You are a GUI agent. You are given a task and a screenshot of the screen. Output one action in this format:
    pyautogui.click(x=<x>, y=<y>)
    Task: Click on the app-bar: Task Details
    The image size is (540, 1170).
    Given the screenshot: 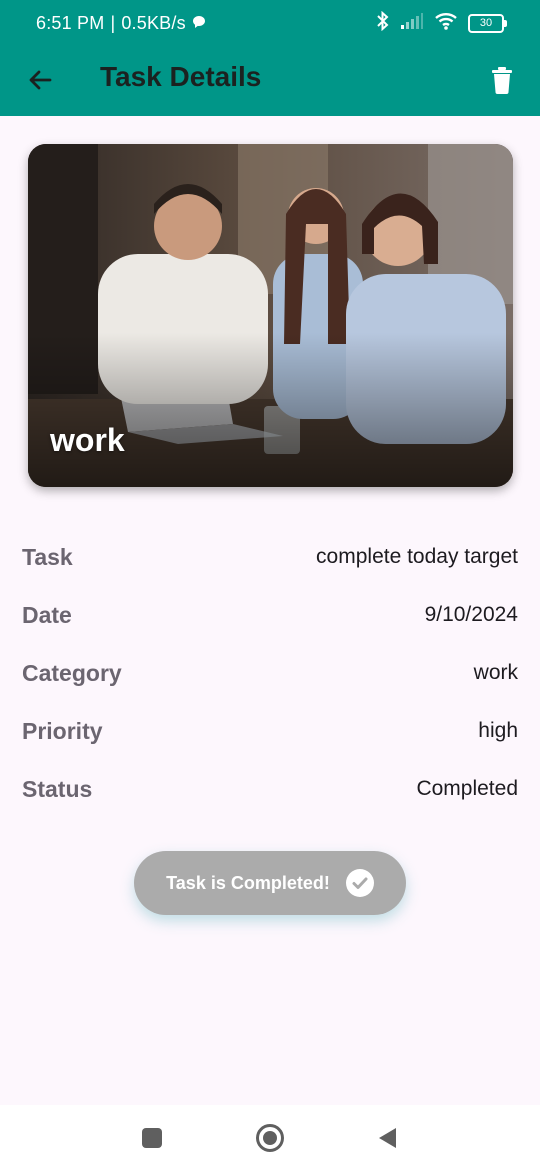 What is the action you would take?
    pyautogui.click(x=270, y=81)
    